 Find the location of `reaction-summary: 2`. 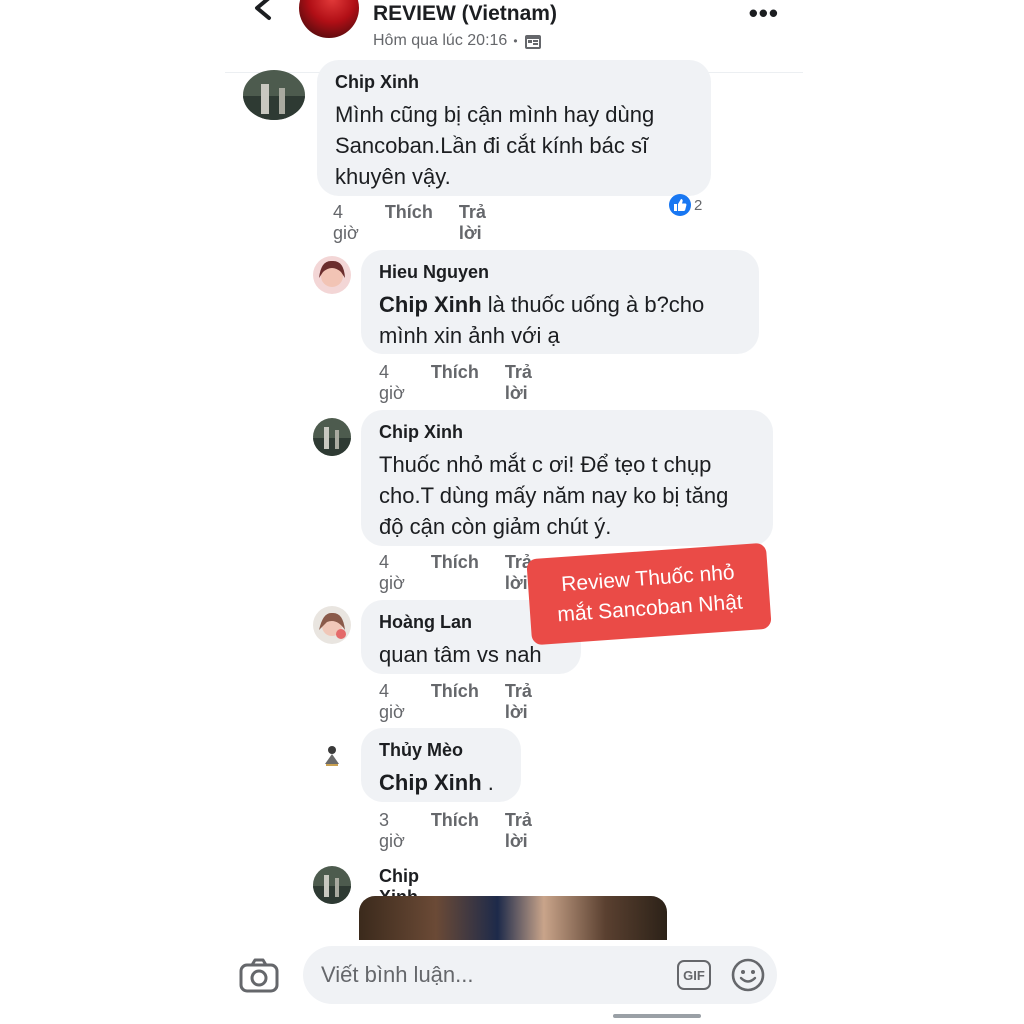

reaction-summary: 2 is located at coordinates (685, 205).